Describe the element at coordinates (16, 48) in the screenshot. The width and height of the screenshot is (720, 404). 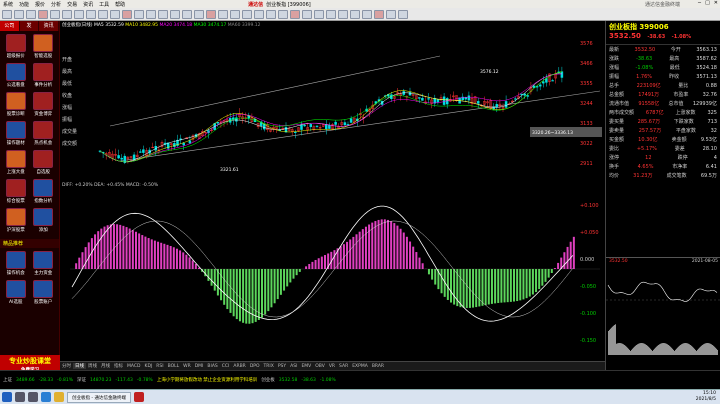
I see `leftnav-item: 超级报价` at that location.